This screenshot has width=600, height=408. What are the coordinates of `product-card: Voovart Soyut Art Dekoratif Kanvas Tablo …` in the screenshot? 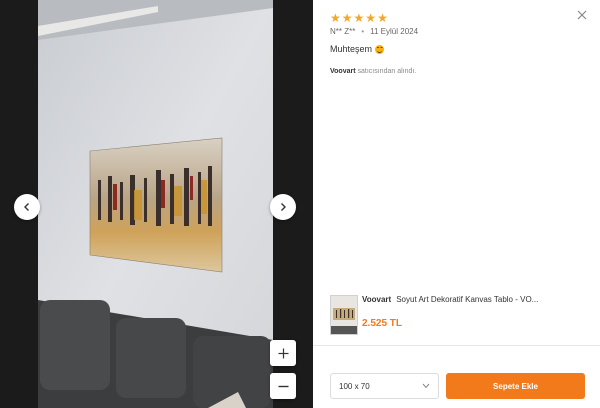 It's located at (461, 315).